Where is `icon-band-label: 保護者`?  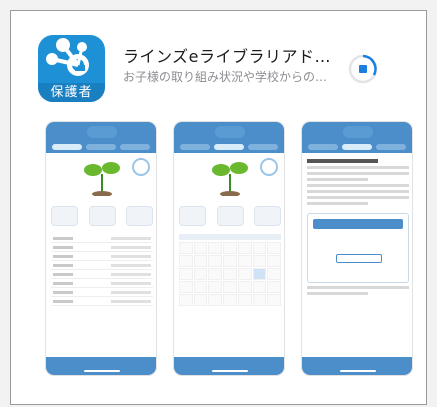 icon-band-label: 保護者 is located at coordinates (71, 92).